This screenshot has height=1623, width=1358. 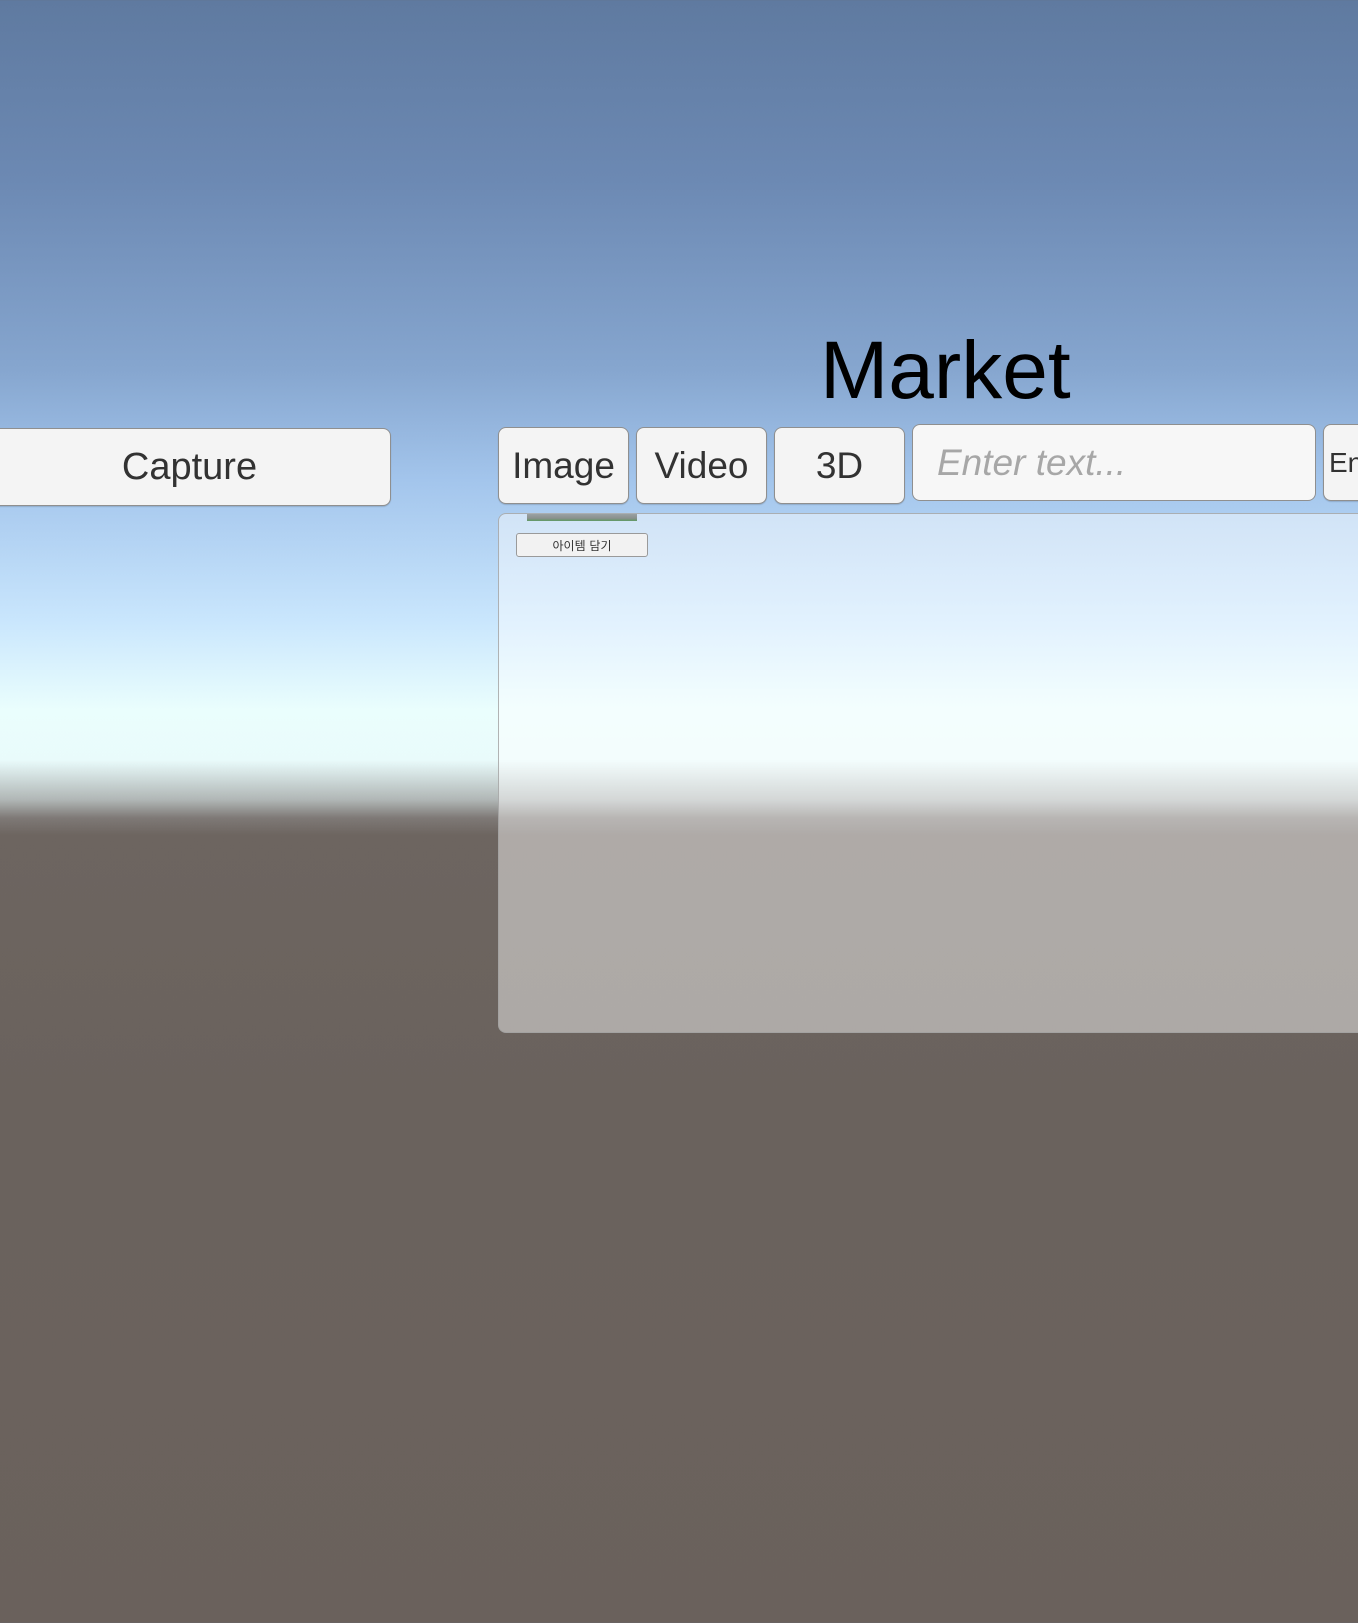 What do you see at coordinates (1114, 462) in the screenshot?
I see `search-input` at bounding box center [1114, 462].